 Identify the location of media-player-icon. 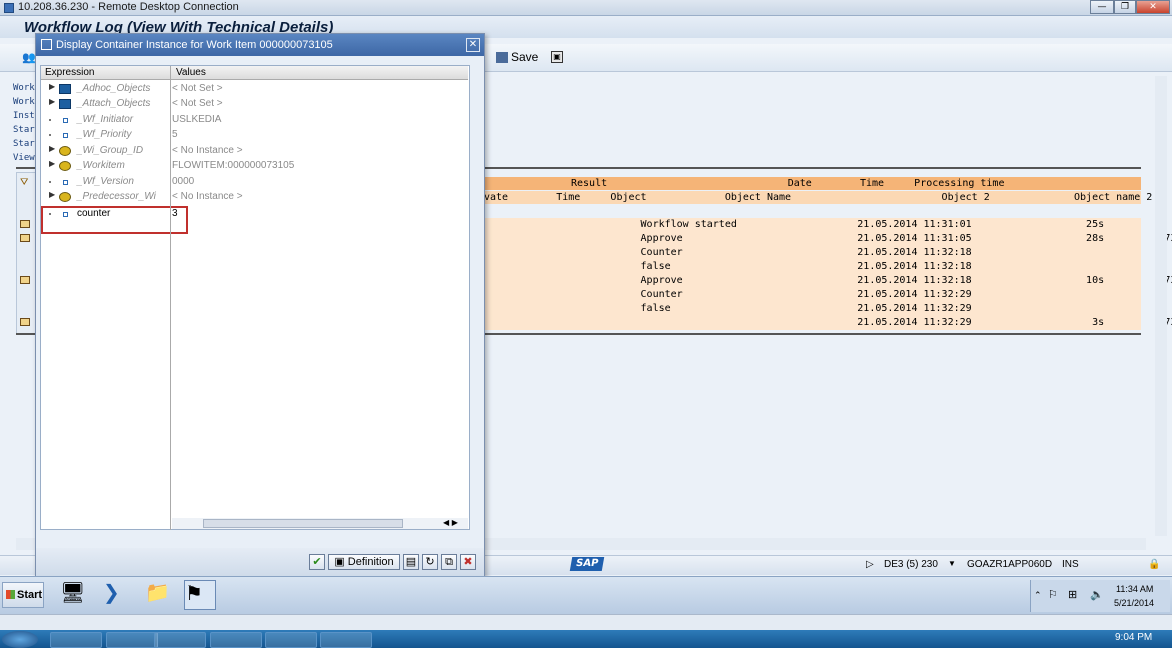
(180, 640).